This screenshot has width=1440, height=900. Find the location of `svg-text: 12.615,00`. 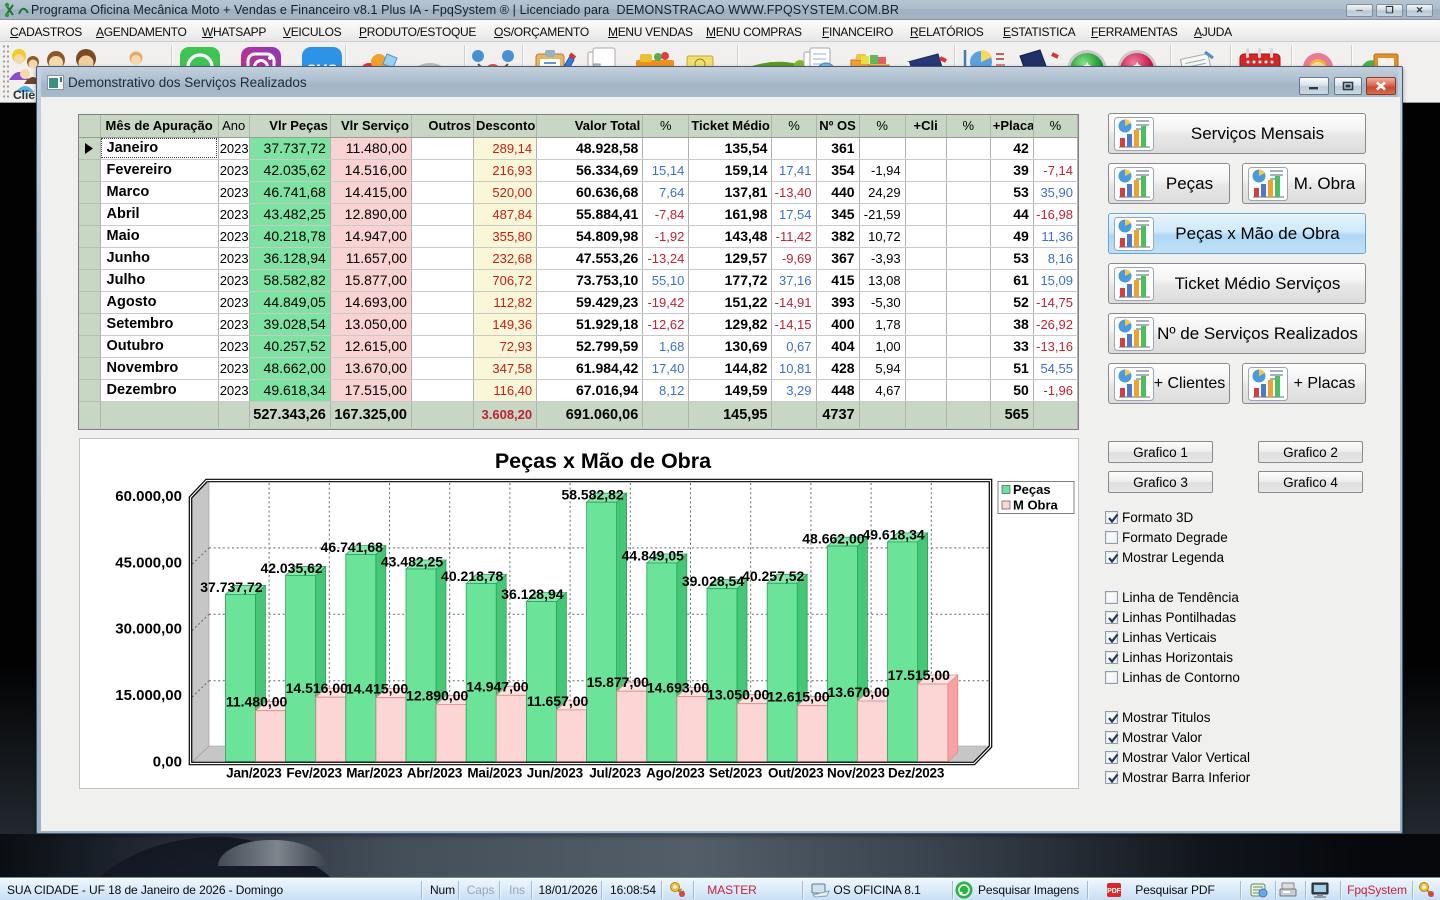

svg-text: 12.615,00 is located at coordinates (798, 697).